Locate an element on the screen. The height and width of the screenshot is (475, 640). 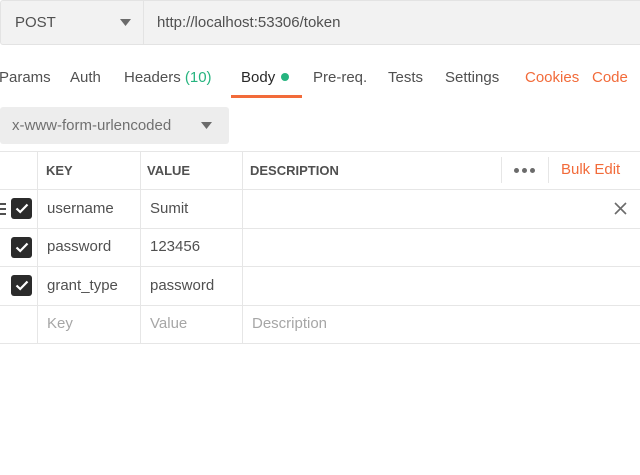
tab-settings: Settings is located at coordinates (472, 77).